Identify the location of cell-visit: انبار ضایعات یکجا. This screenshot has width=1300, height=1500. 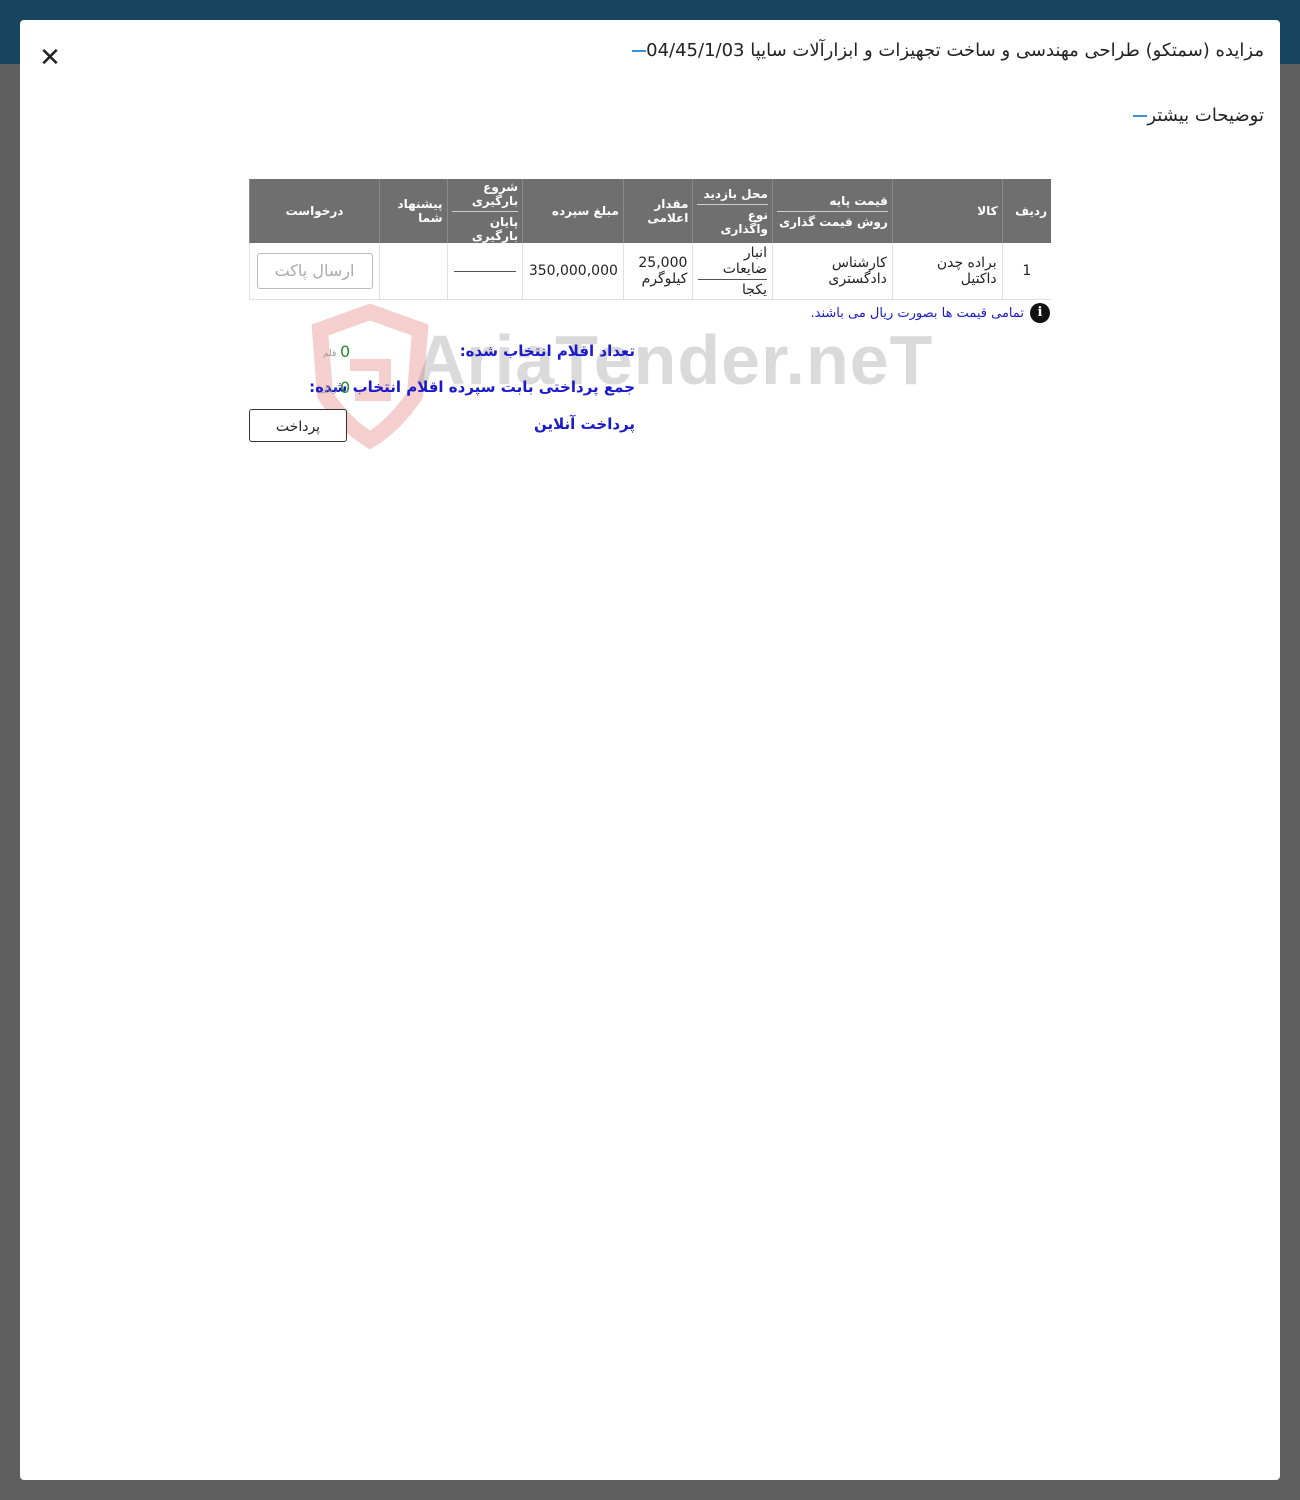
(732, 271).